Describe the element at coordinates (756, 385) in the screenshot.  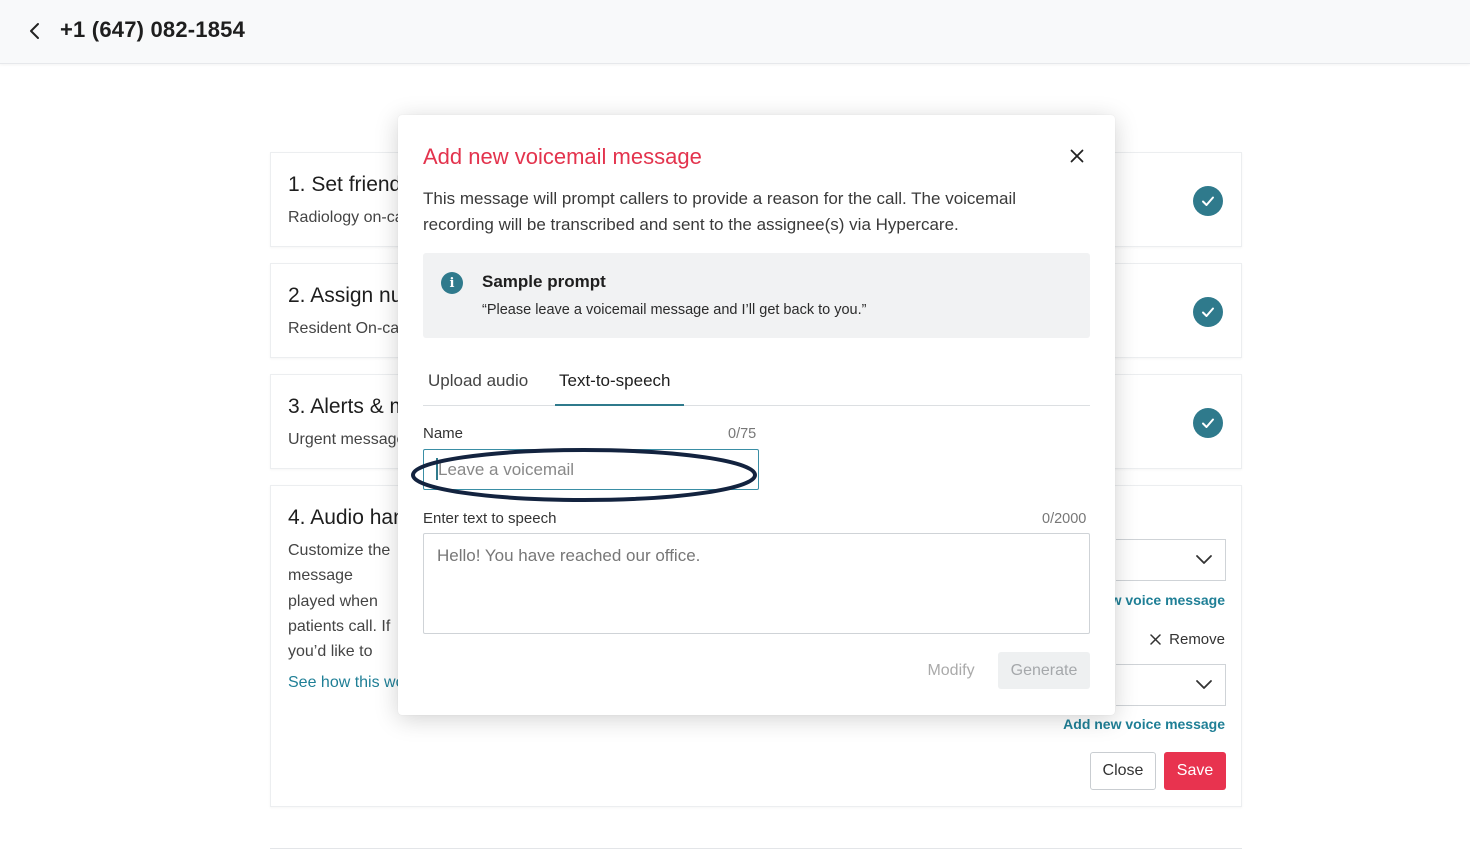
I see `tab-bar: Upload audio Text-to-speech` at that location.